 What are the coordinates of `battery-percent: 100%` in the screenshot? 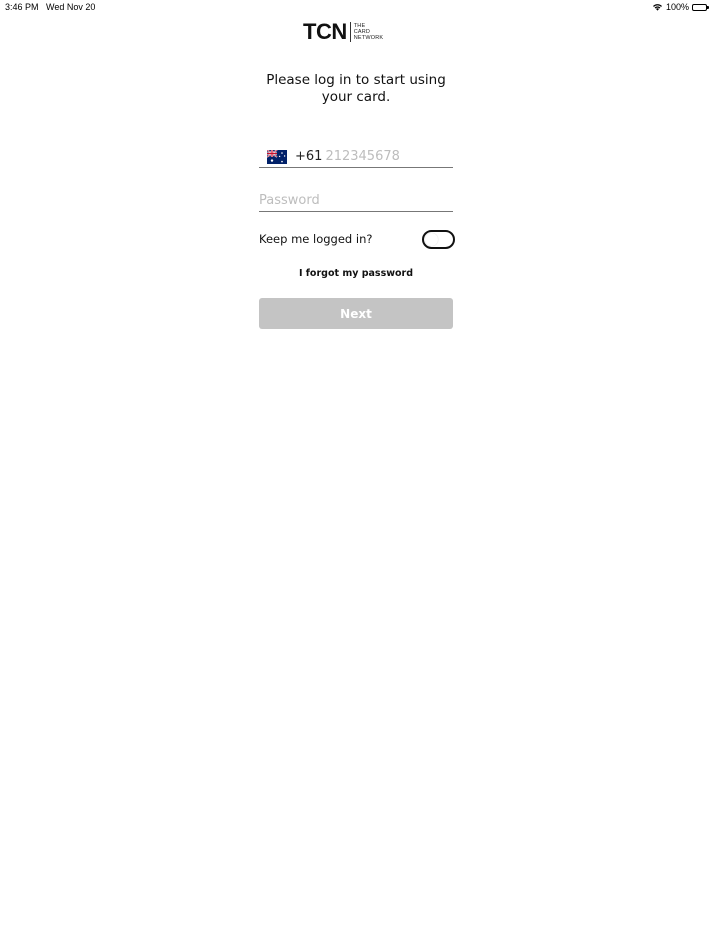 It's located at (677, 7).